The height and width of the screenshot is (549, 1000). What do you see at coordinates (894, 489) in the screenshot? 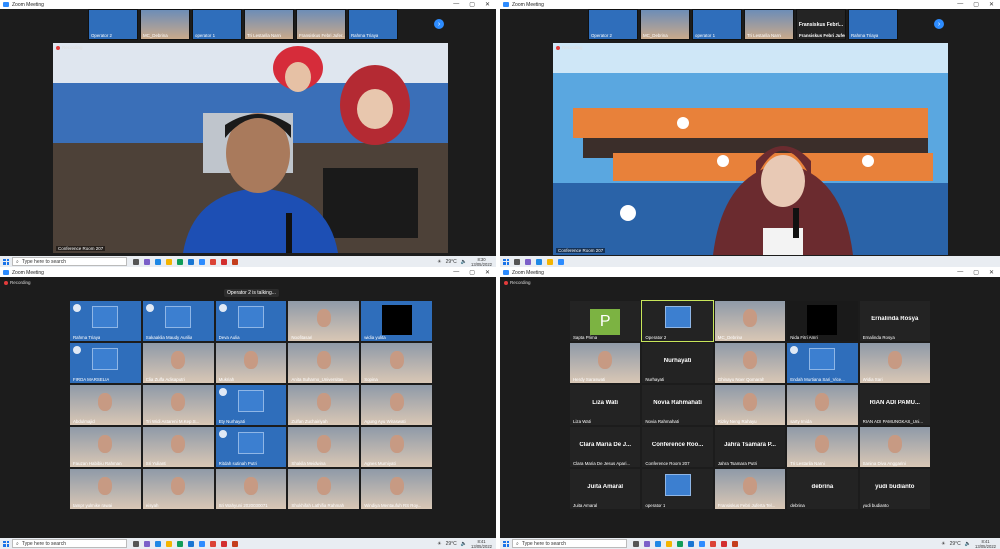
I see `participant-tile: yudi budianto yudi budianto` at bounding box center [894, 489].